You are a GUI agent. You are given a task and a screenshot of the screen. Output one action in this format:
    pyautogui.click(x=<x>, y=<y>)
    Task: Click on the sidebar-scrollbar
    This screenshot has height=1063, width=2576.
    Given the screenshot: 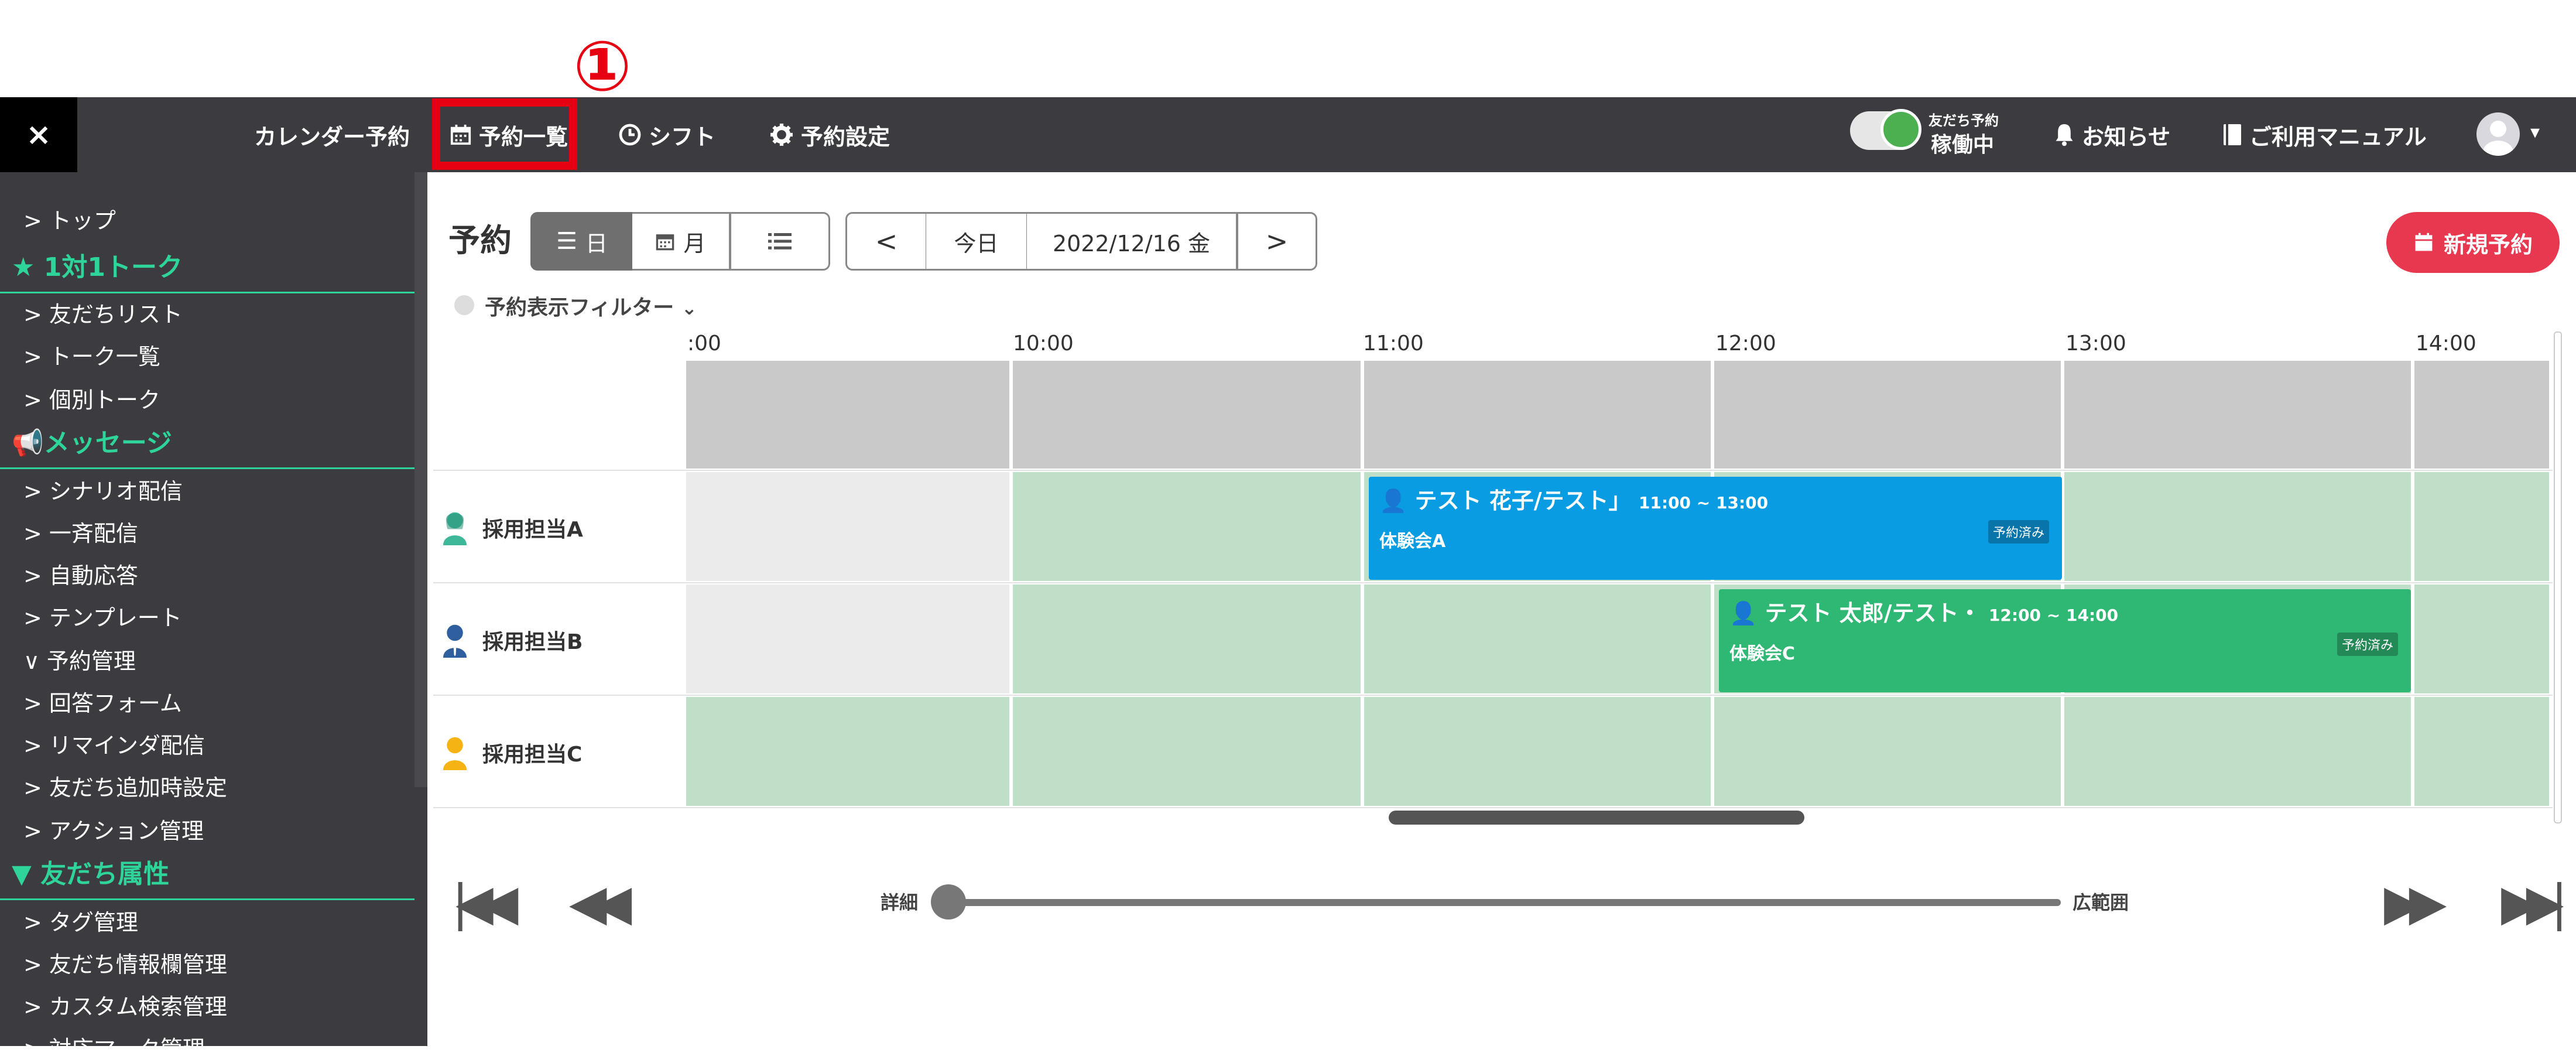 What is the action you would take?
    pyautogui.click(x=421, y=479)
    